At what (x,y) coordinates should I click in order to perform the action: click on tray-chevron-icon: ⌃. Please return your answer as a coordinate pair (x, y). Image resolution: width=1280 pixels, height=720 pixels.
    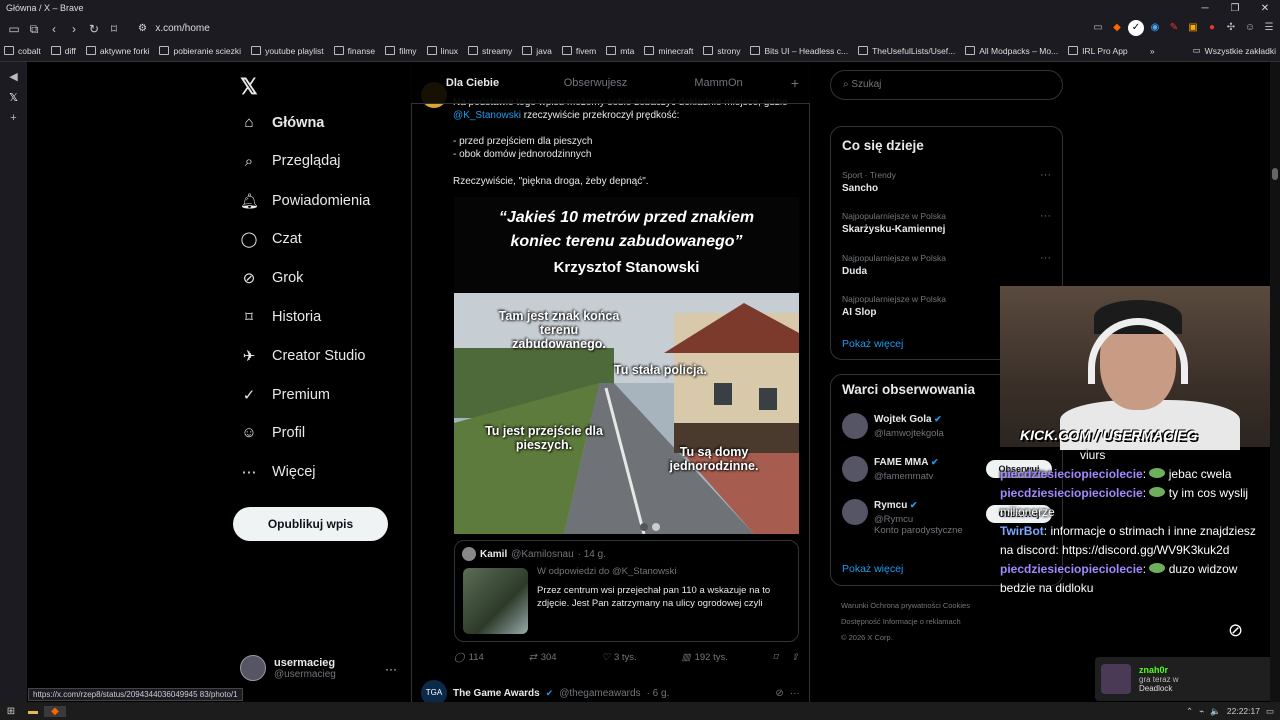
    Looking at the image, I should click on (1189, 711).